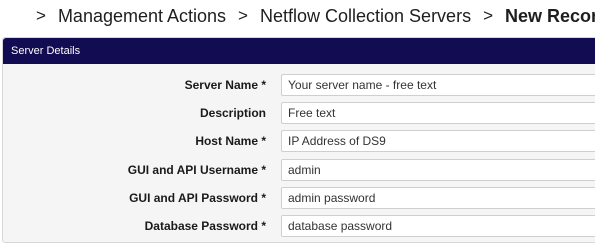  What do you see at coordinates (299, 51) in the screenshot?
I see `panel-title: Server Details` at bounding box center [299, 51].